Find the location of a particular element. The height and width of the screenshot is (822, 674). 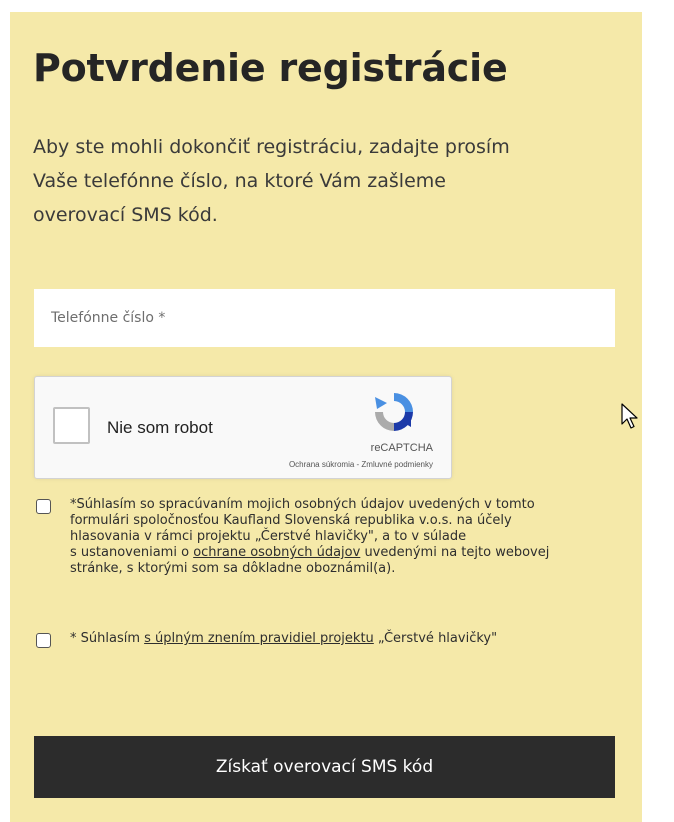

mouse-pointer-icon is located at coordinates (629, 416).